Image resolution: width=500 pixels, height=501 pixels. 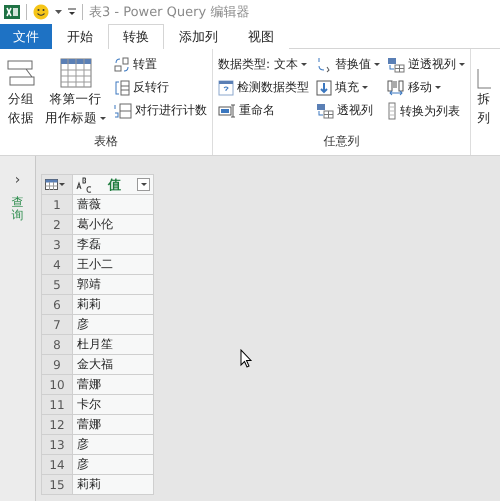 What do you see at coordinates (106, 141) in the screenshot?
I see `group-label: 表格` at bounding box center [106, 141].